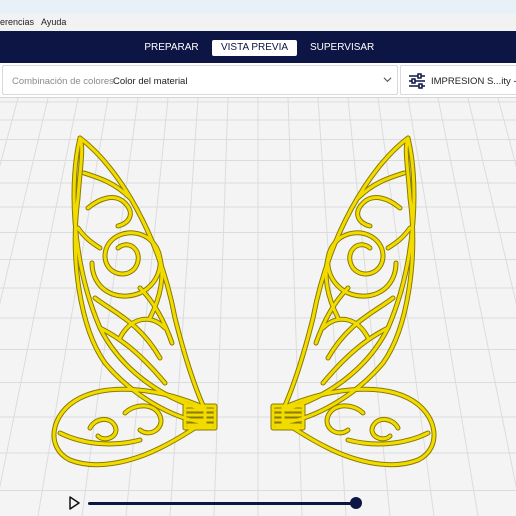 The width and height of the screenshot is (516, 516). Describe the element at coordinates (53, 22) in the screenshot. I see `menu-item-help: Ayuda` at that location.